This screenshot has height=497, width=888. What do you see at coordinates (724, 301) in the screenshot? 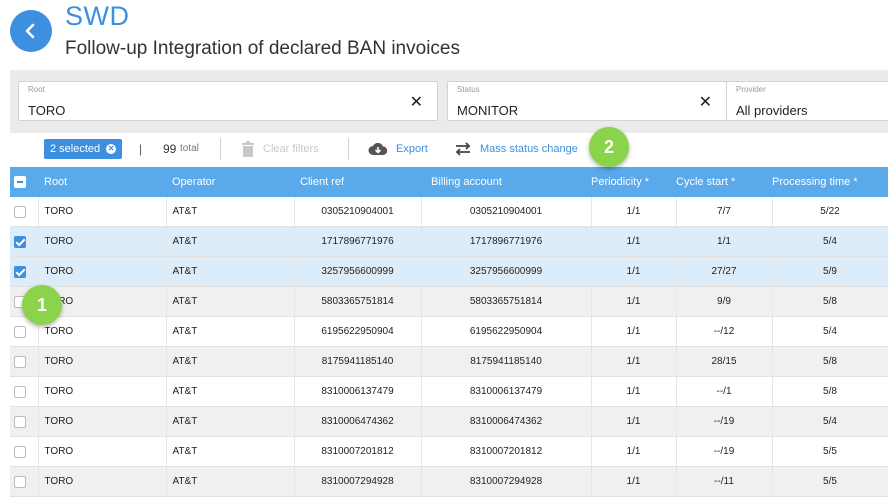
I see `row-cycle-start-cell: 9/9` at bounding box center [724, 301].